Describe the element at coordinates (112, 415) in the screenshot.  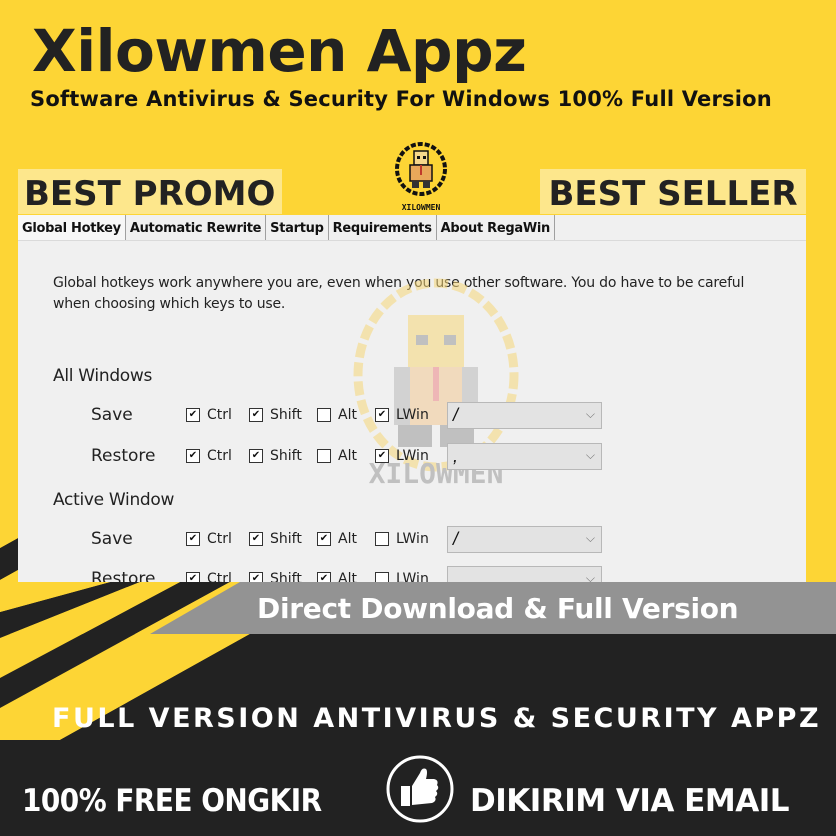
I see `all-windows-save-label: Save` at that location.